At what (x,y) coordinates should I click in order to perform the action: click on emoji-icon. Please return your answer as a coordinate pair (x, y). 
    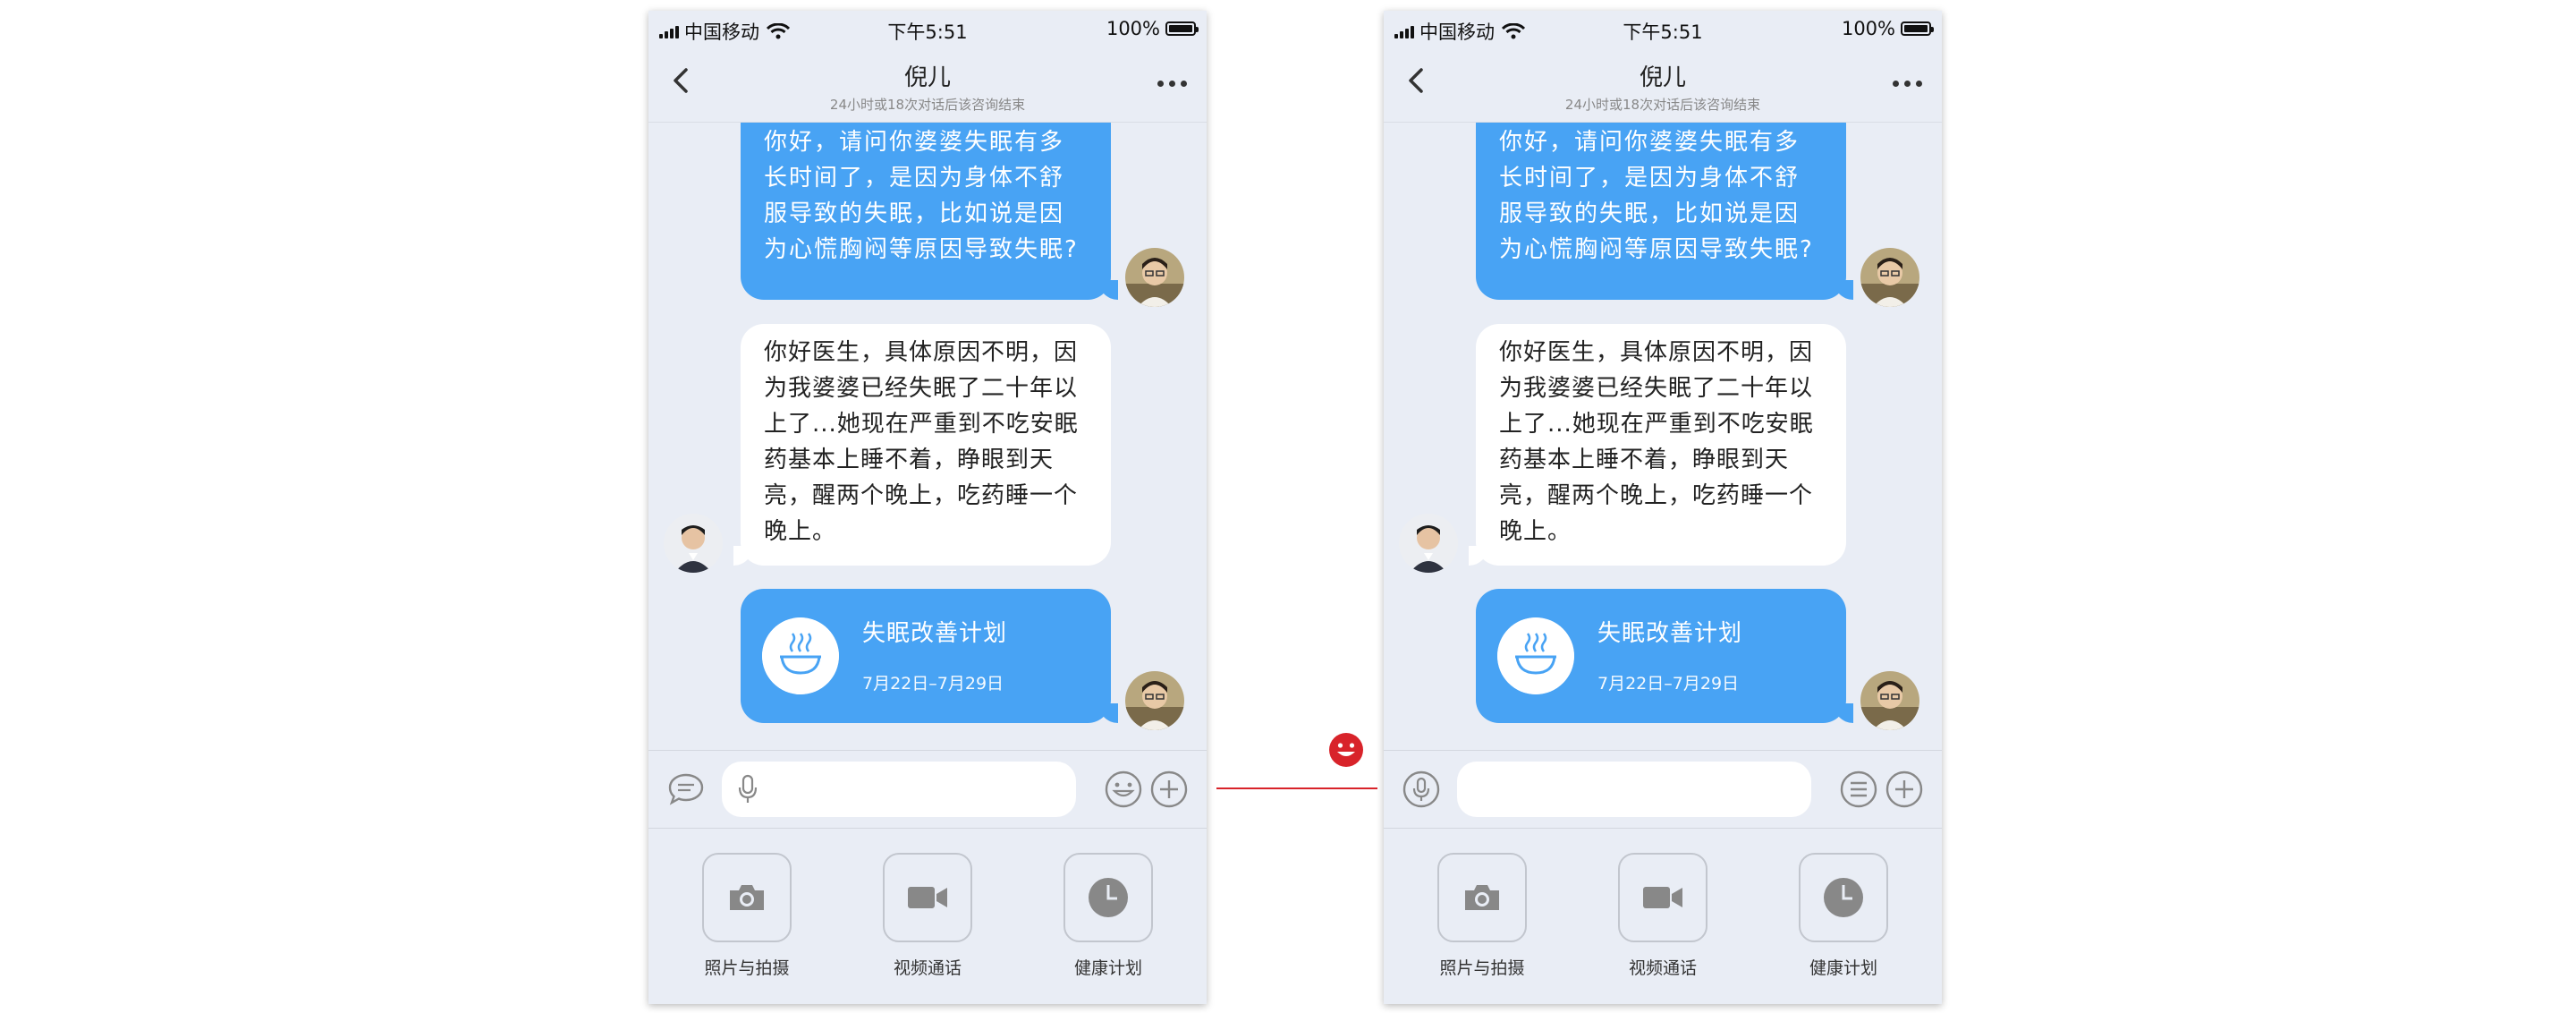
    Looking at the image, I should click on (1123, 789).